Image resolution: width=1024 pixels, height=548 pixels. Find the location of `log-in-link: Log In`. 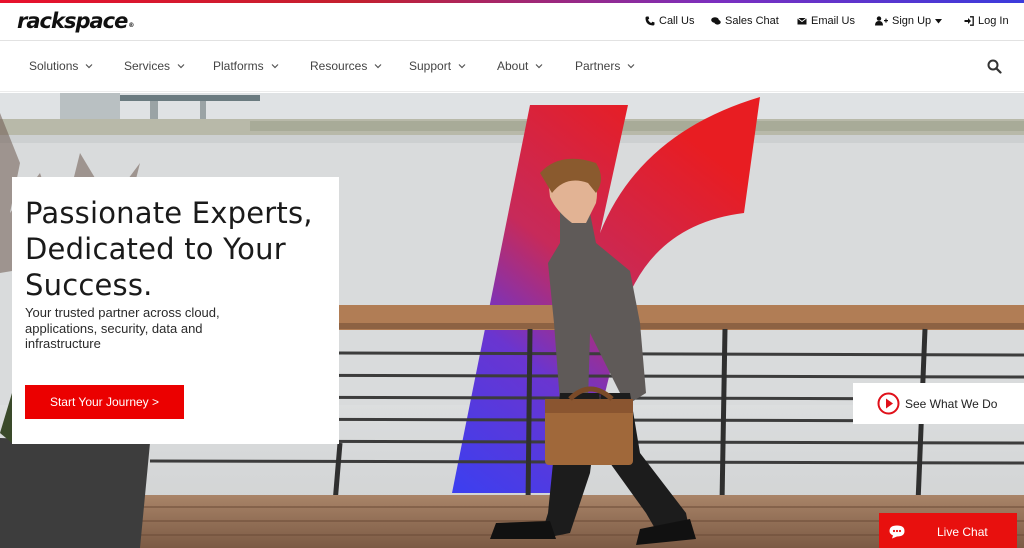

log-in-link: Log In is located at coordinates (986, 21).